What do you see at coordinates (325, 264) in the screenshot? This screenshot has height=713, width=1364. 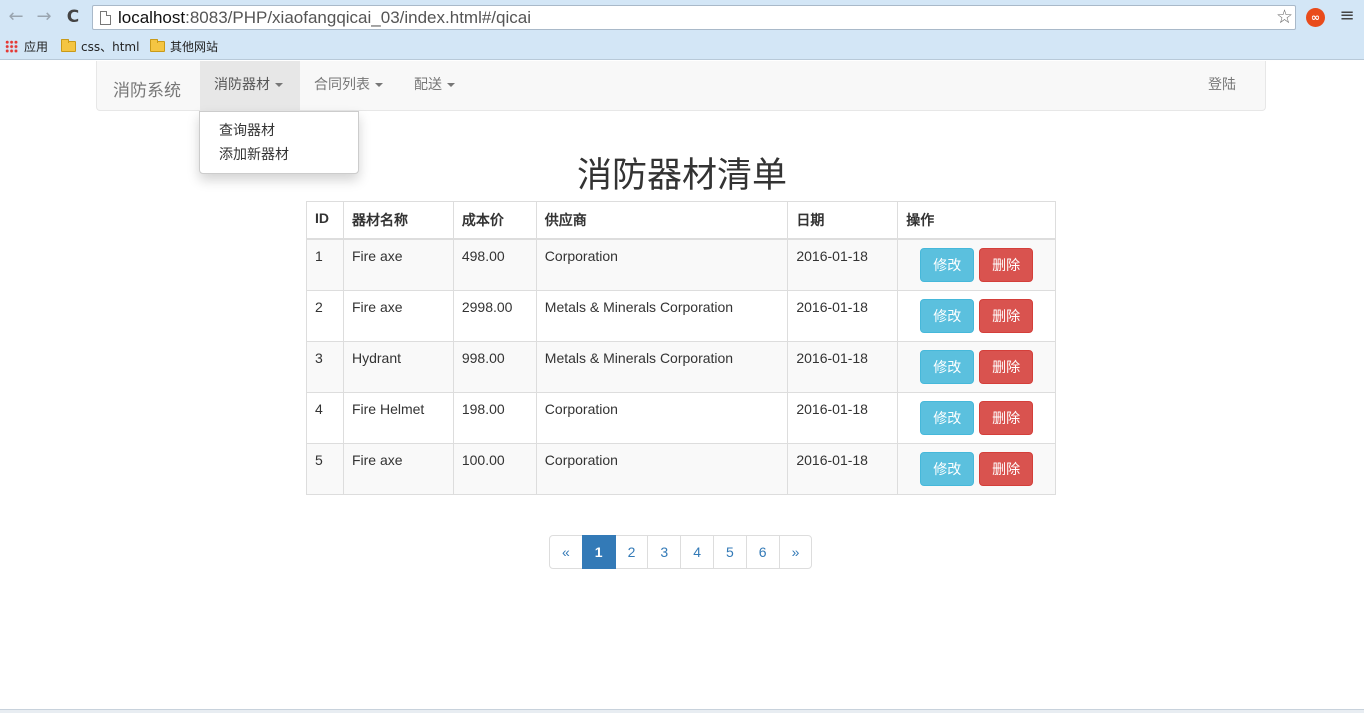 I see `cell-id: 1` at bounding box center [325, 264].